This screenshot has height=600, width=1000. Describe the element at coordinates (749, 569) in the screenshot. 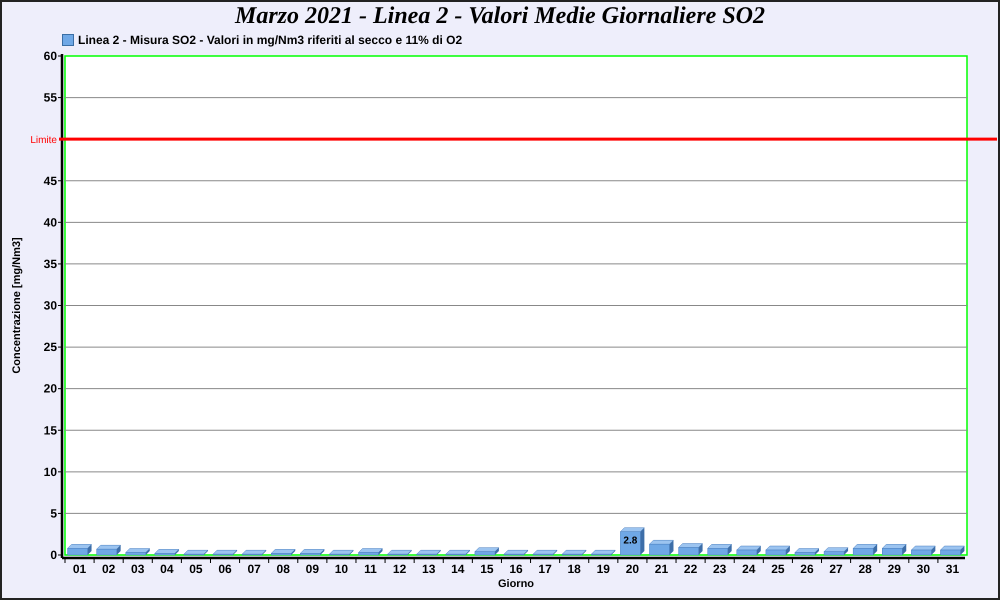

I see `tick-label: 24` at that location.